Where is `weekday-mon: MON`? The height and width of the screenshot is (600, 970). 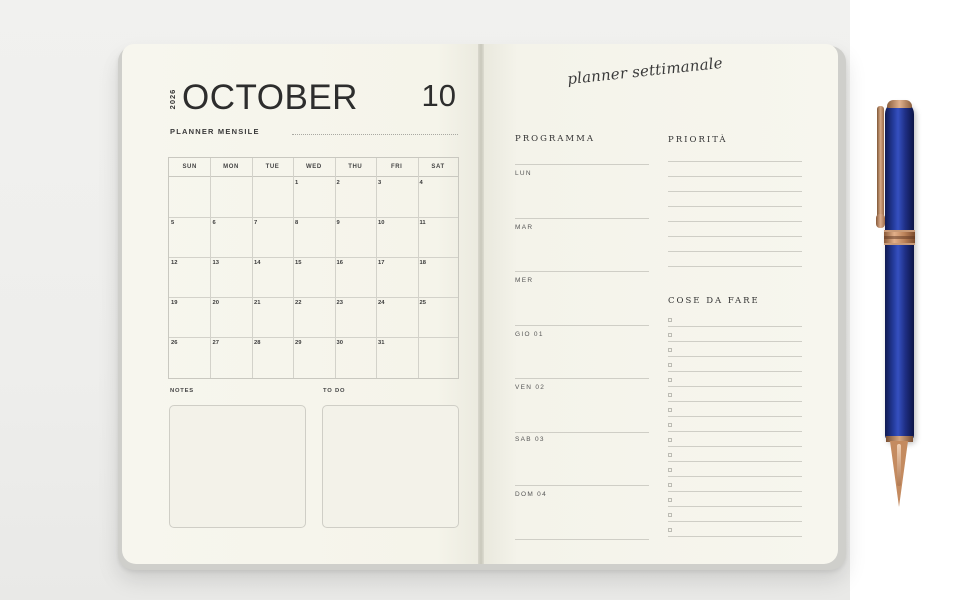
weekday-mon: MON is located at coordinates (231, 167).